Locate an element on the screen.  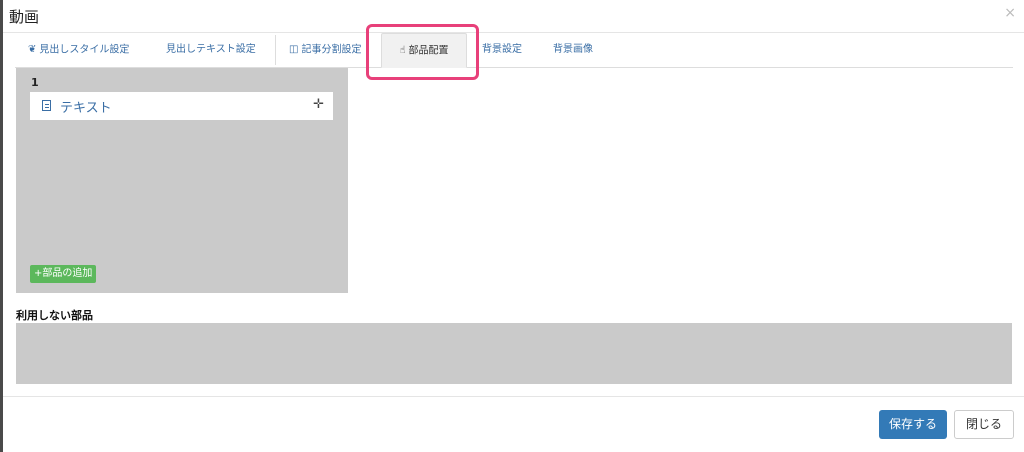
unused-parts-area is located at coordinates (514, 353).